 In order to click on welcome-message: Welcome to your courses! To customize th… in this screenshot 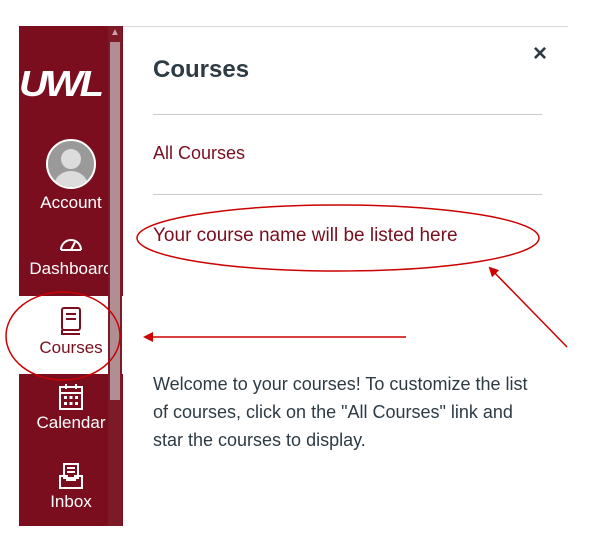, I will do `click(340, 412)`.